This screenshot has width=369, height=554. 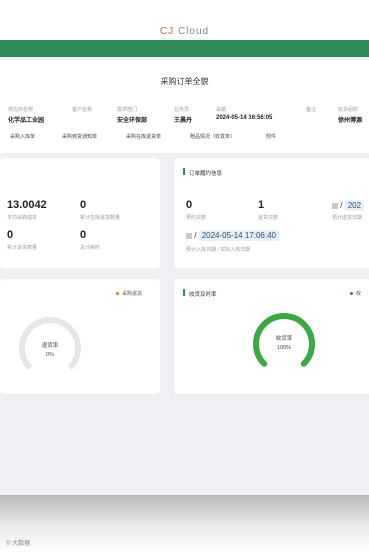 I want to click on booking-count-value: 0, so click(x=189, y=205).